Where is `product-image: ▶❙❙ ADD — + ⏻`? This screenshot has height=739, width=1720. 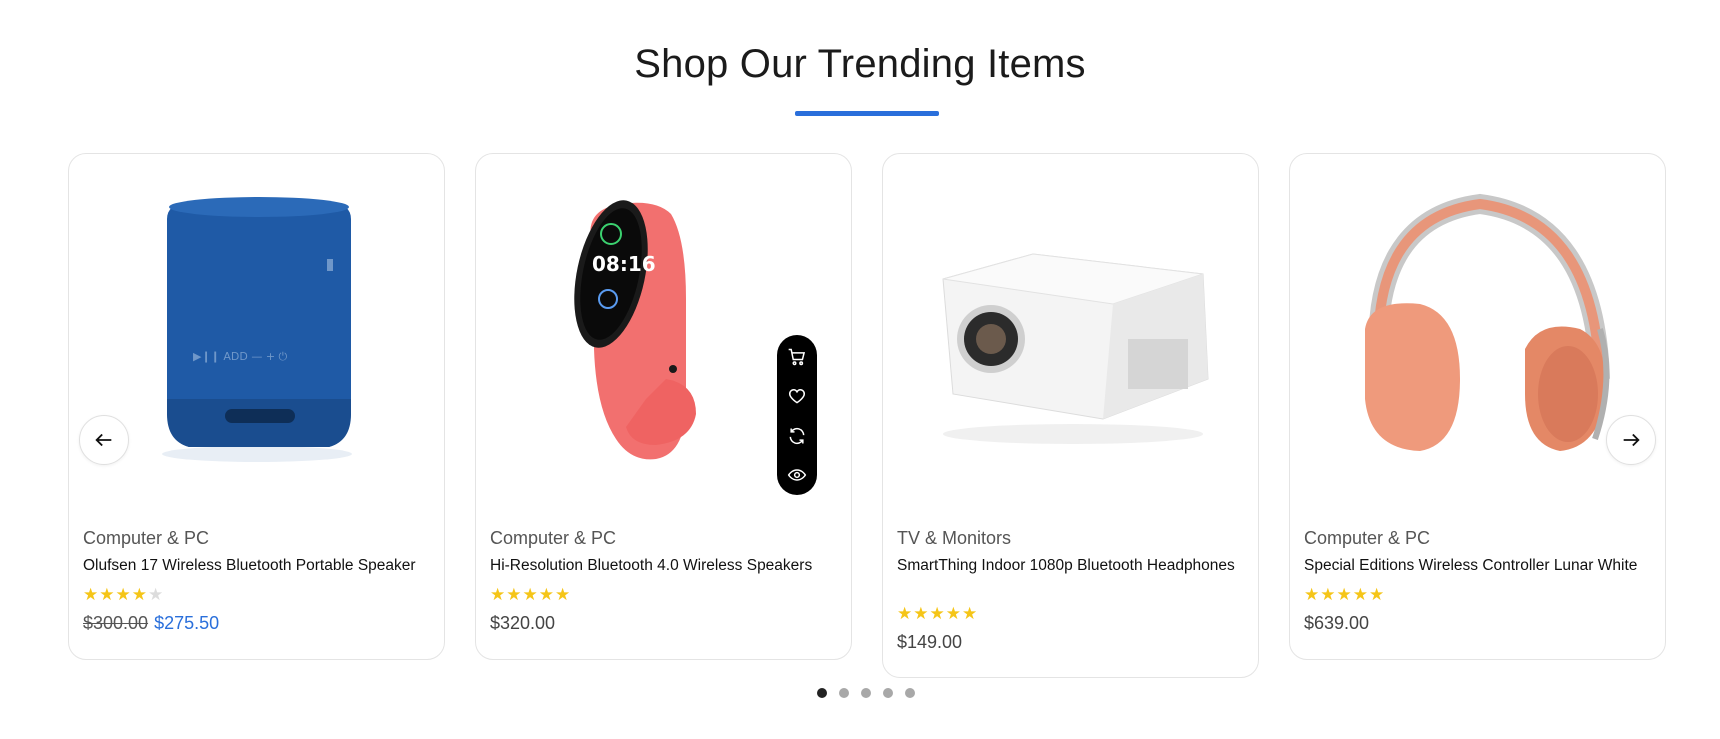 product-image: ▶❙❙ ADD — + ⏻ is located at coordinates (257, 329).